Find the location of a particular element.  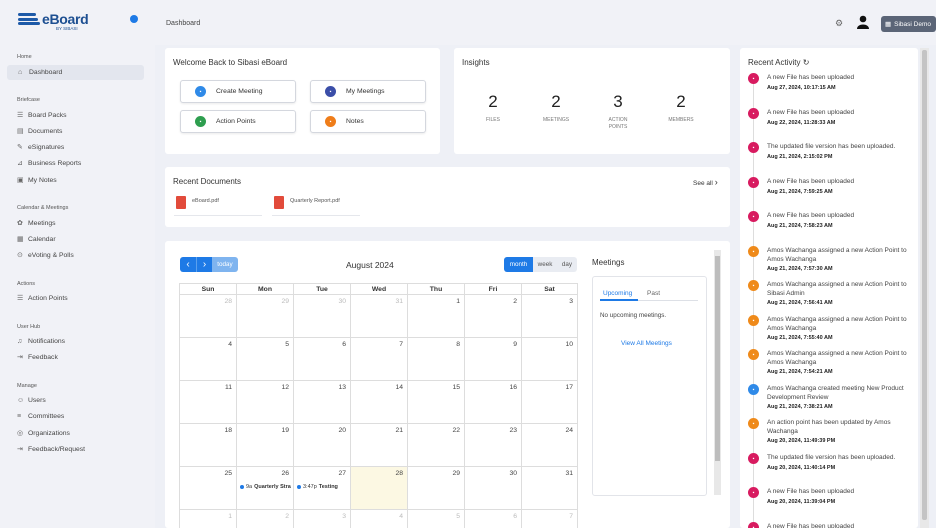

day-number: 25 is located at coordinates (228, 473).